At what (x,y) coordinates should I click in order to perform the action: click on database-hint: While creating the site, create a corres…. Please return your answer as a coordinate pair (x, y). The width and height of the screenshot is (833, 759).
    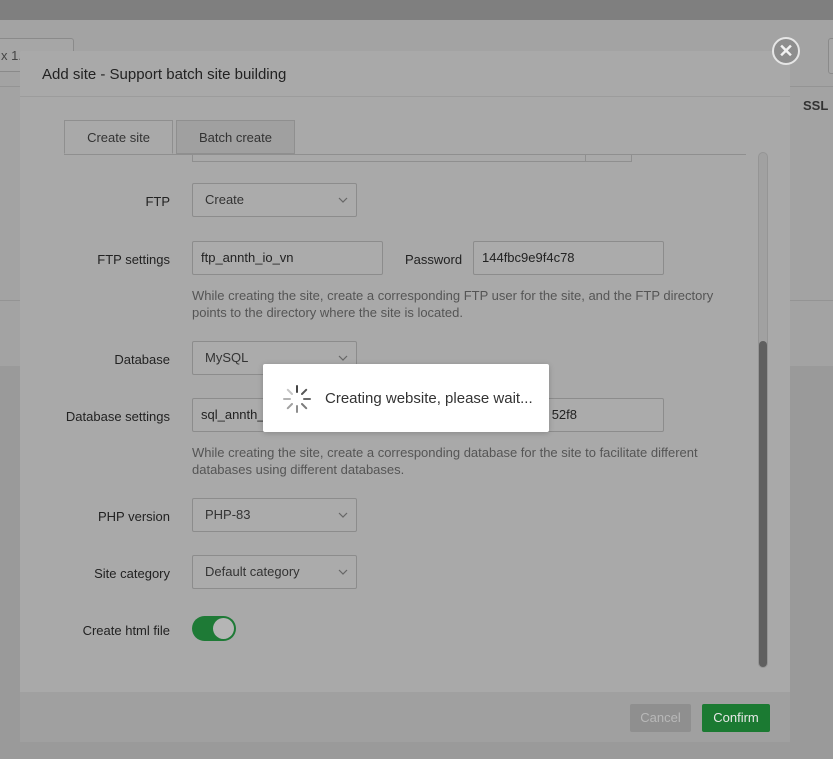
    Looking at the image, I should click on (445, 461).